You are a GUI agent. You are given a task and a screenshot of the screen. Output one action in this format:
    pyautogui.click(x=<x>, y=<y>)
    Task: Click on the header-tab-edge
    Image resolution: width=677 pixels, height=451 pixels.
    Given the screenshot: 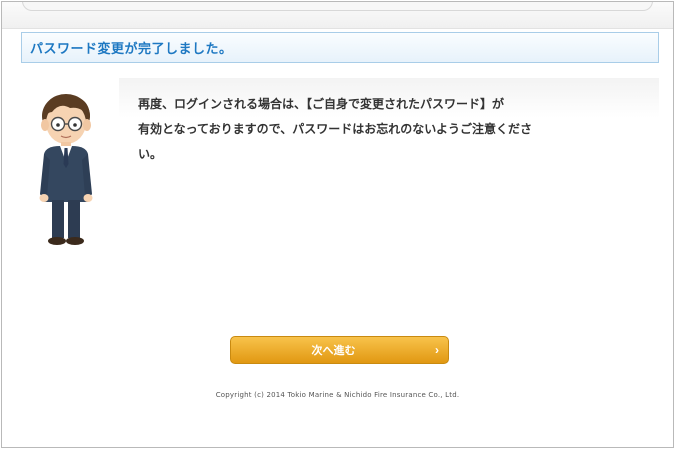 What is the action you would take?
    pyautogui.click(x=337, y=6)
    